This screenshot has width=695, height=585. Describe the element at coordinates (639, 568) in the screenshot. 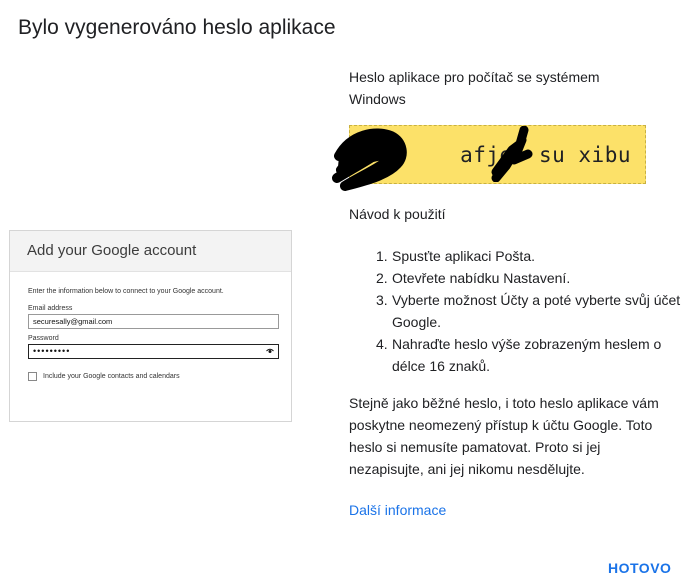

I see `done-button: HOTOVO` at that location.